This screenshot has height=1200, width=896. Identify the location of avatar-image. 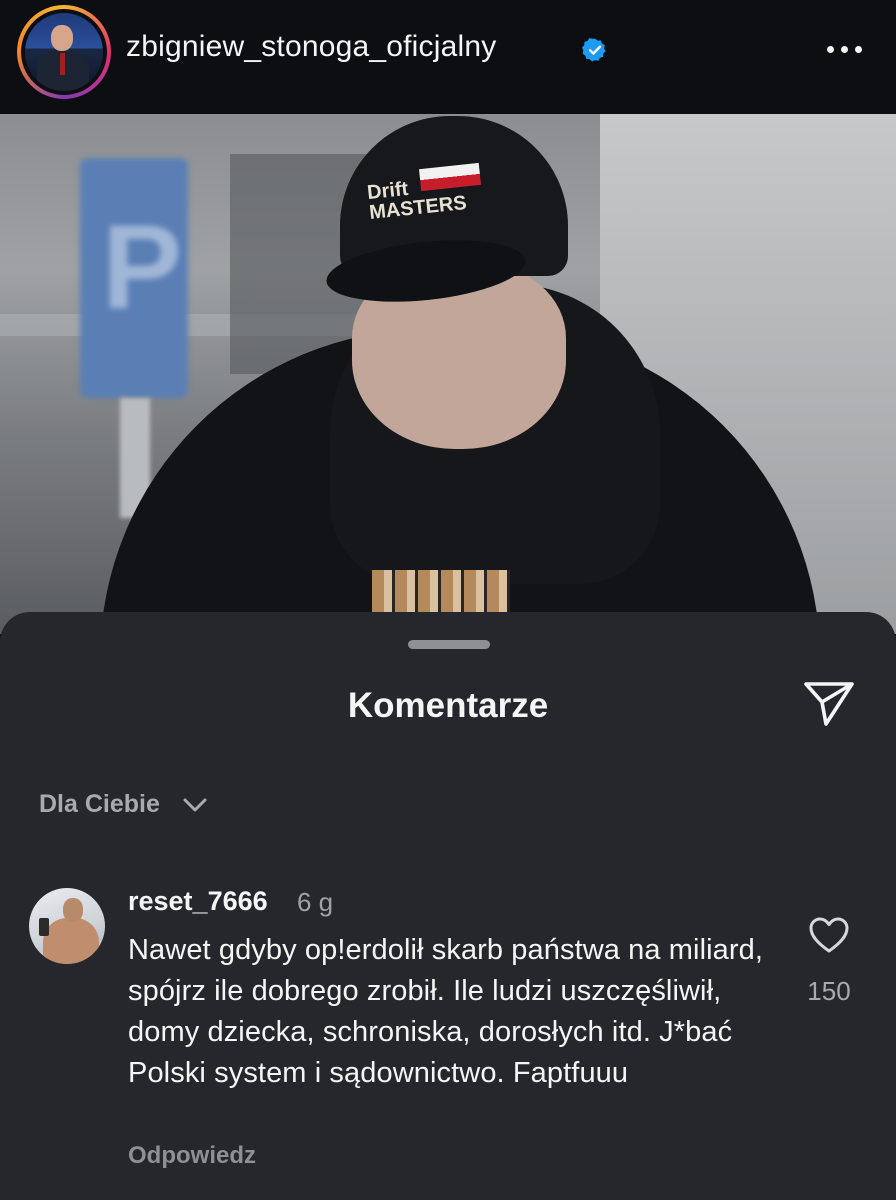
(64, 52).